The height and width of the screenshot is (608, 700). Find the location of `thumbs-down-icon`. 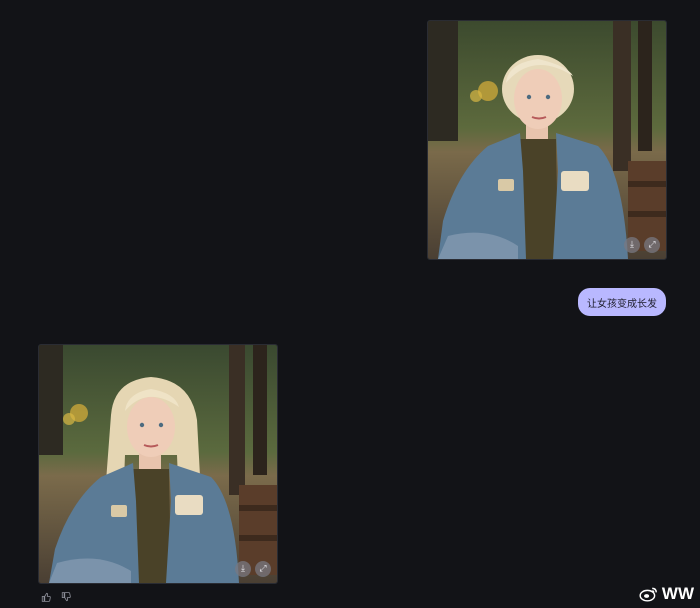

thumbs-down-icon is located at coordinates (66, 598).